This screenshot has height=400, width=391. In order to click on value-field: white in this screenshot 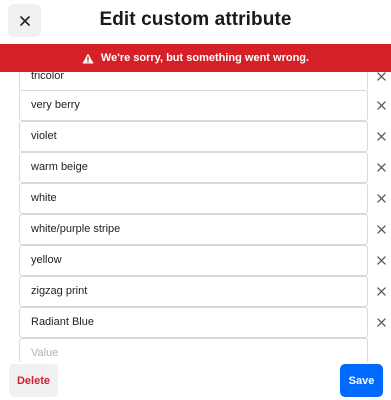, I will do `click(193, 198)`.